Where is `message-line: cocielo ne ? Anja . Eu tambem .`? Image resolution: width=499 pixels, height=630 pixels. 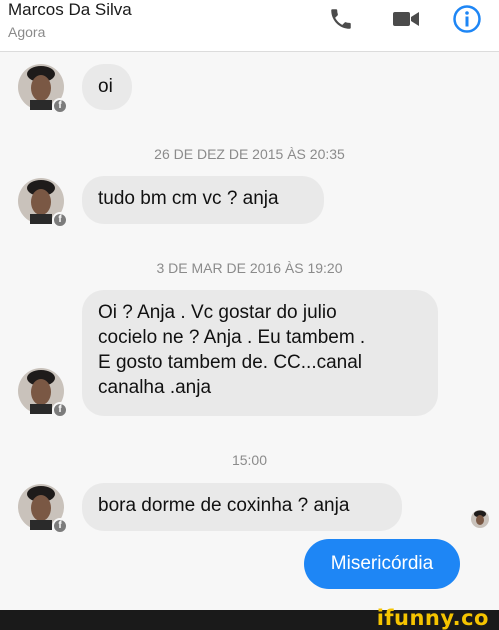 message-line: cocielo ne ? Anja . Eu tambem . is located at coordinates (232, 337).